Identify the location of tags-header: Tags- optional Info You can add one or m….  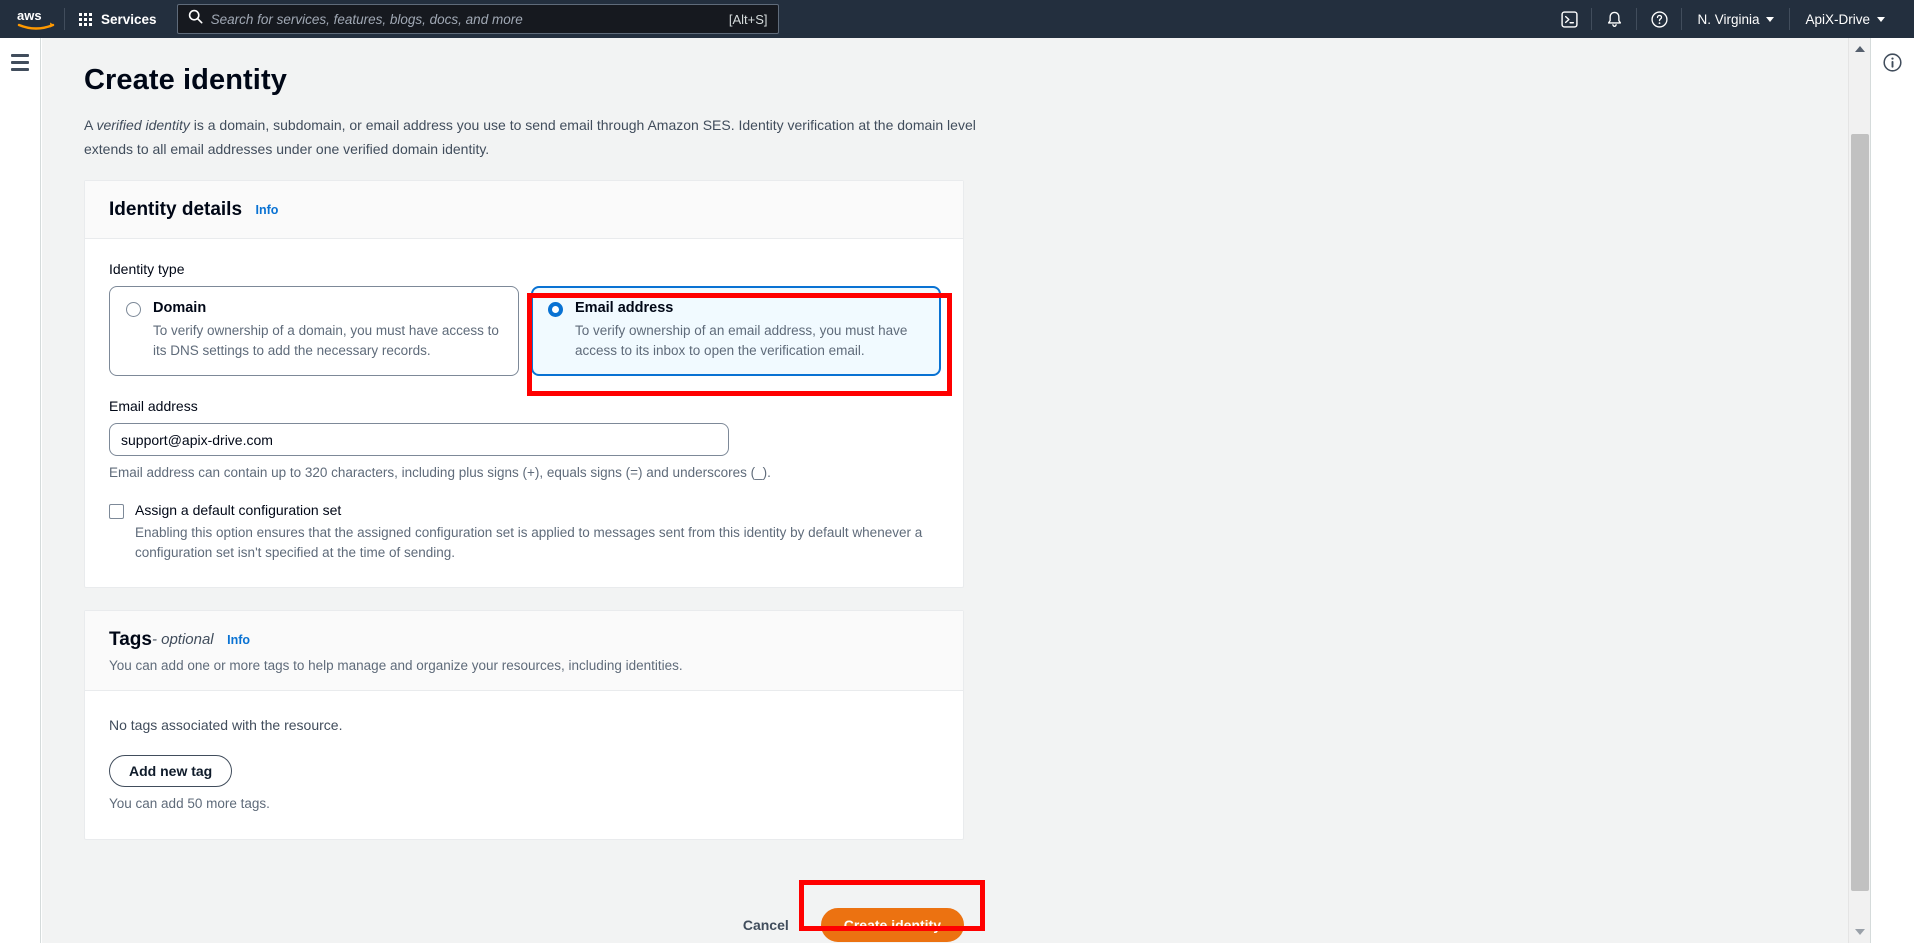
(524, 651).